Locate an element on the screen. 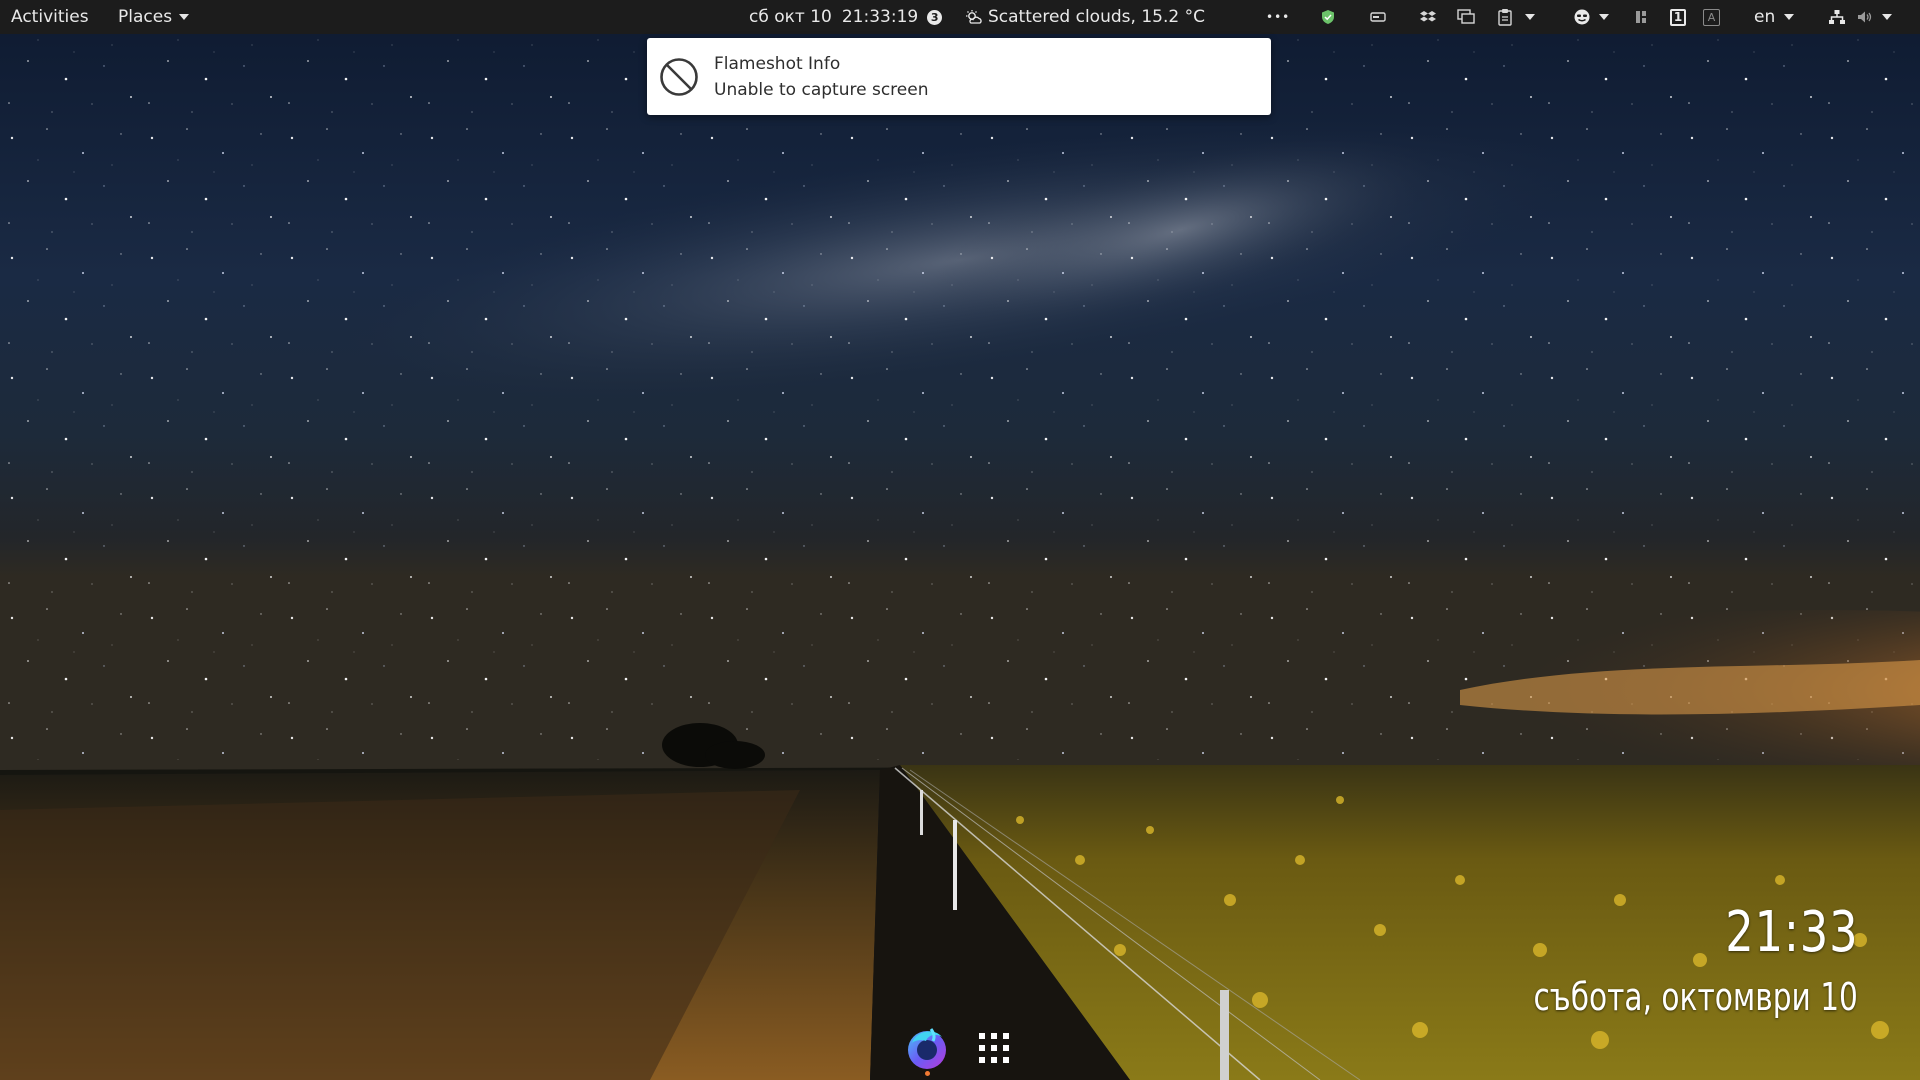  system-menu is located at coordinates (1860, 17).